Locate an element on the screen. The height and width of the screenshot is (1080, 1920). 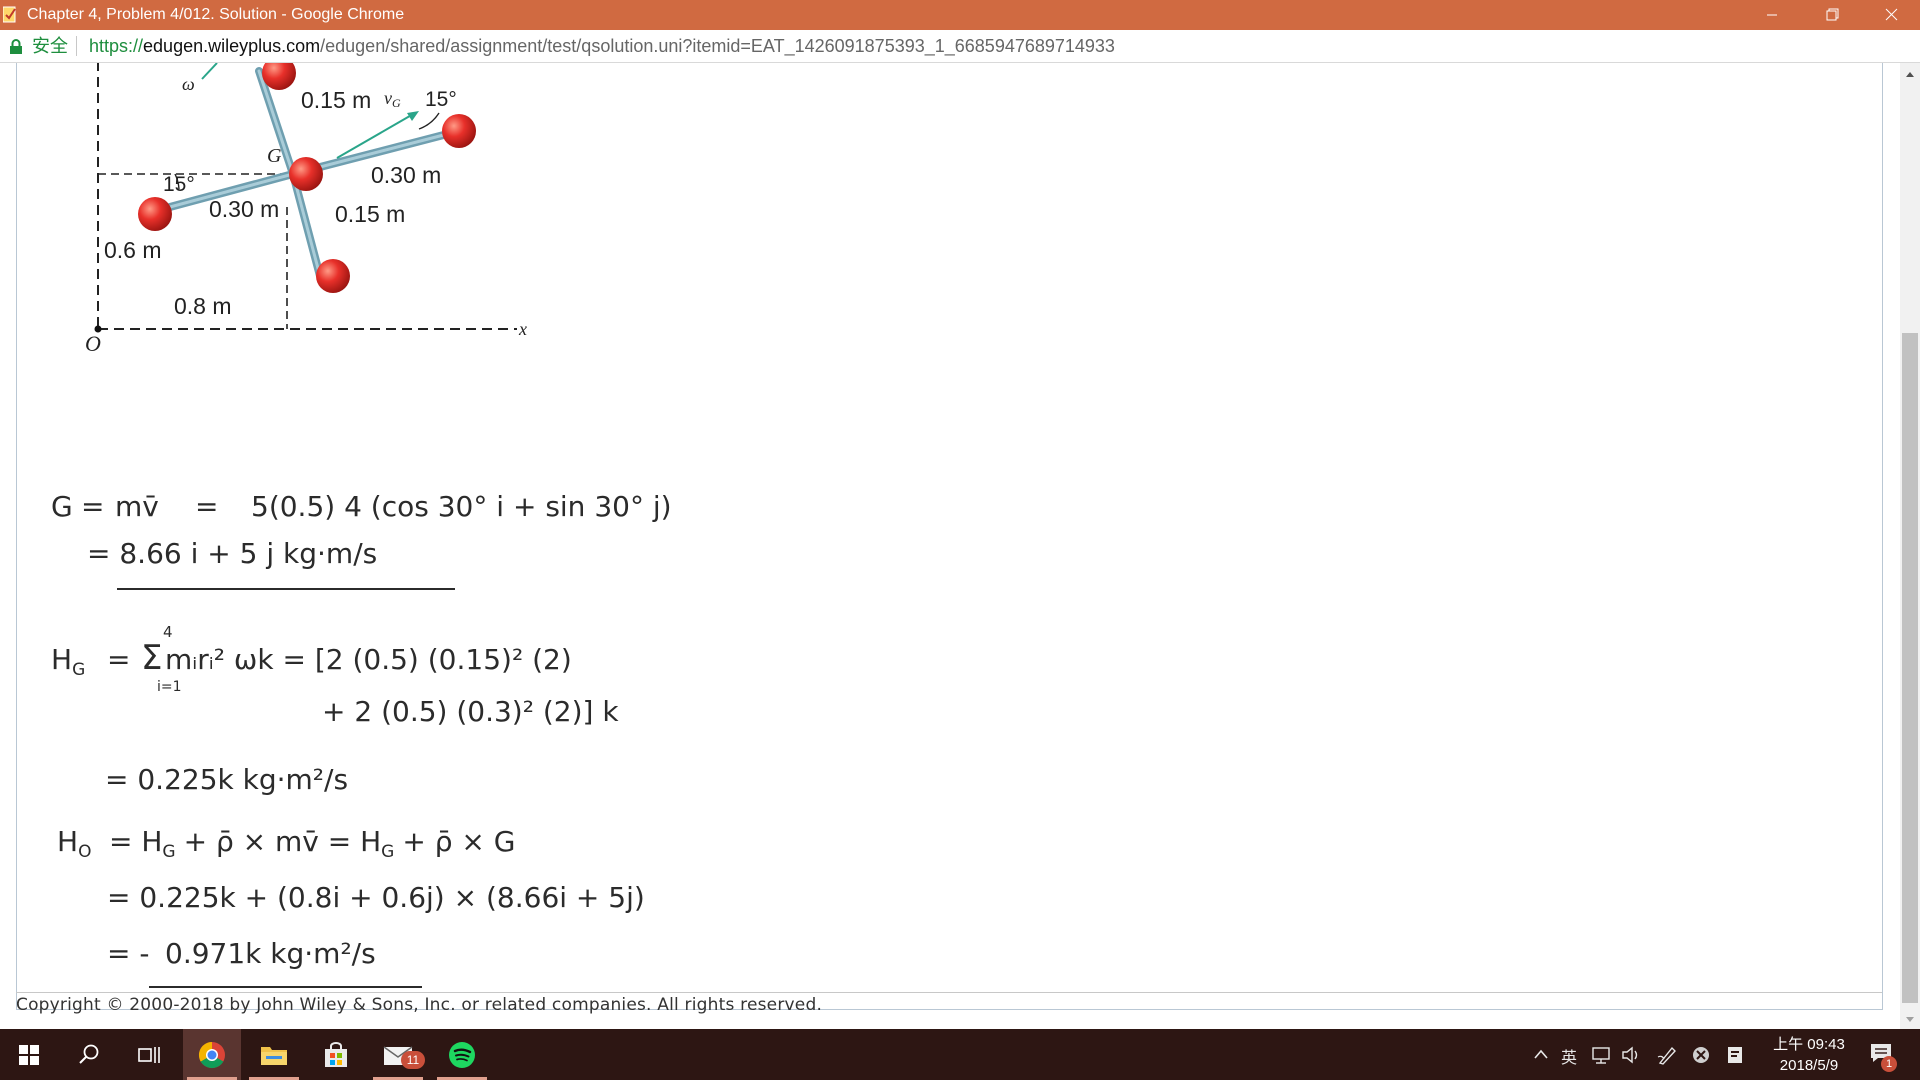
folder-icon is located at coordinates (274, 1055).